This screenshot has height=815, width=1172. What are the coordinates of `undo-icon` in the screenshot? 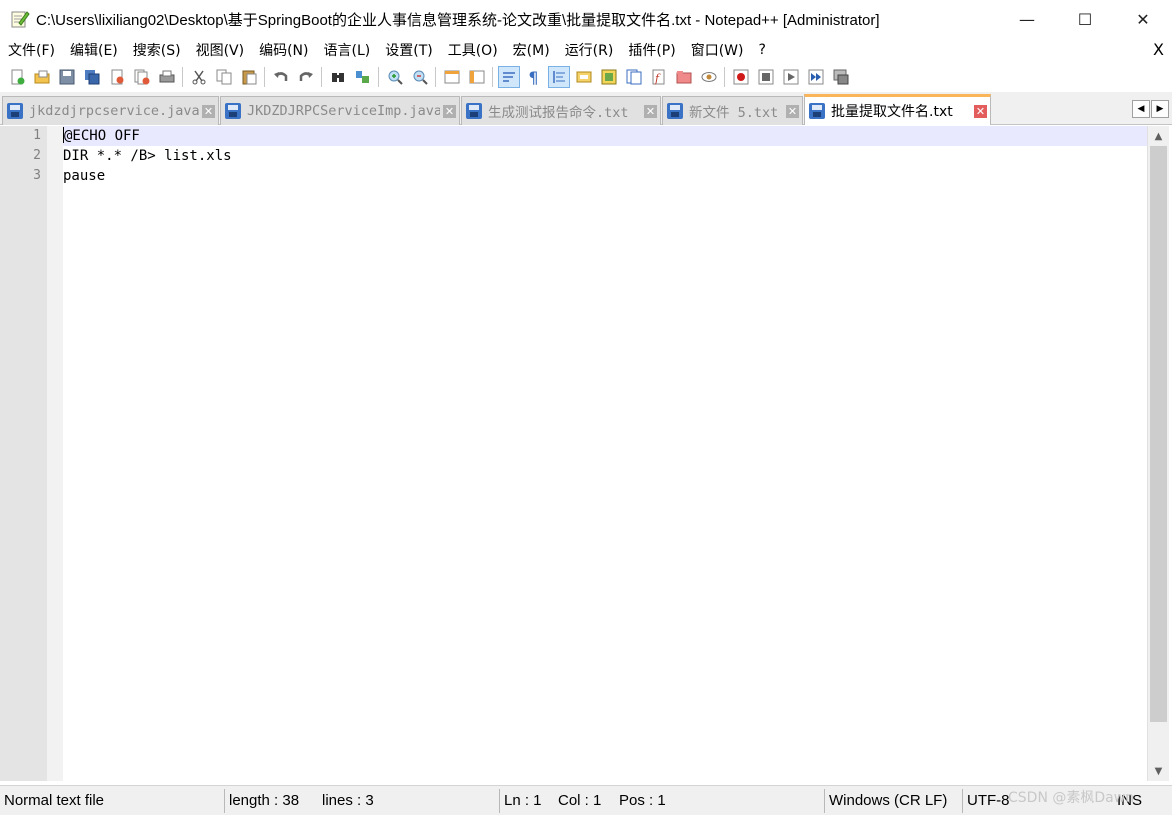 It's located at (281, 77).